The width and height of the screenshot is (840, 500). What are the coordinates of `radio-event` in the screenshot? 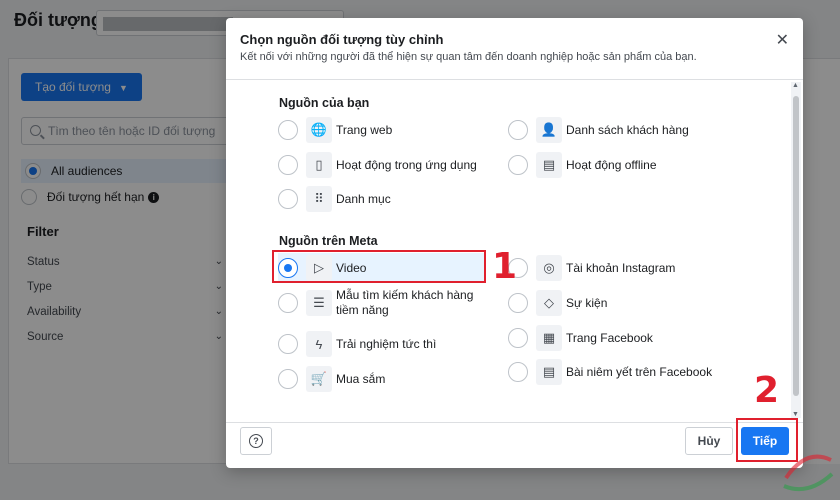 It's located at (518, 303).